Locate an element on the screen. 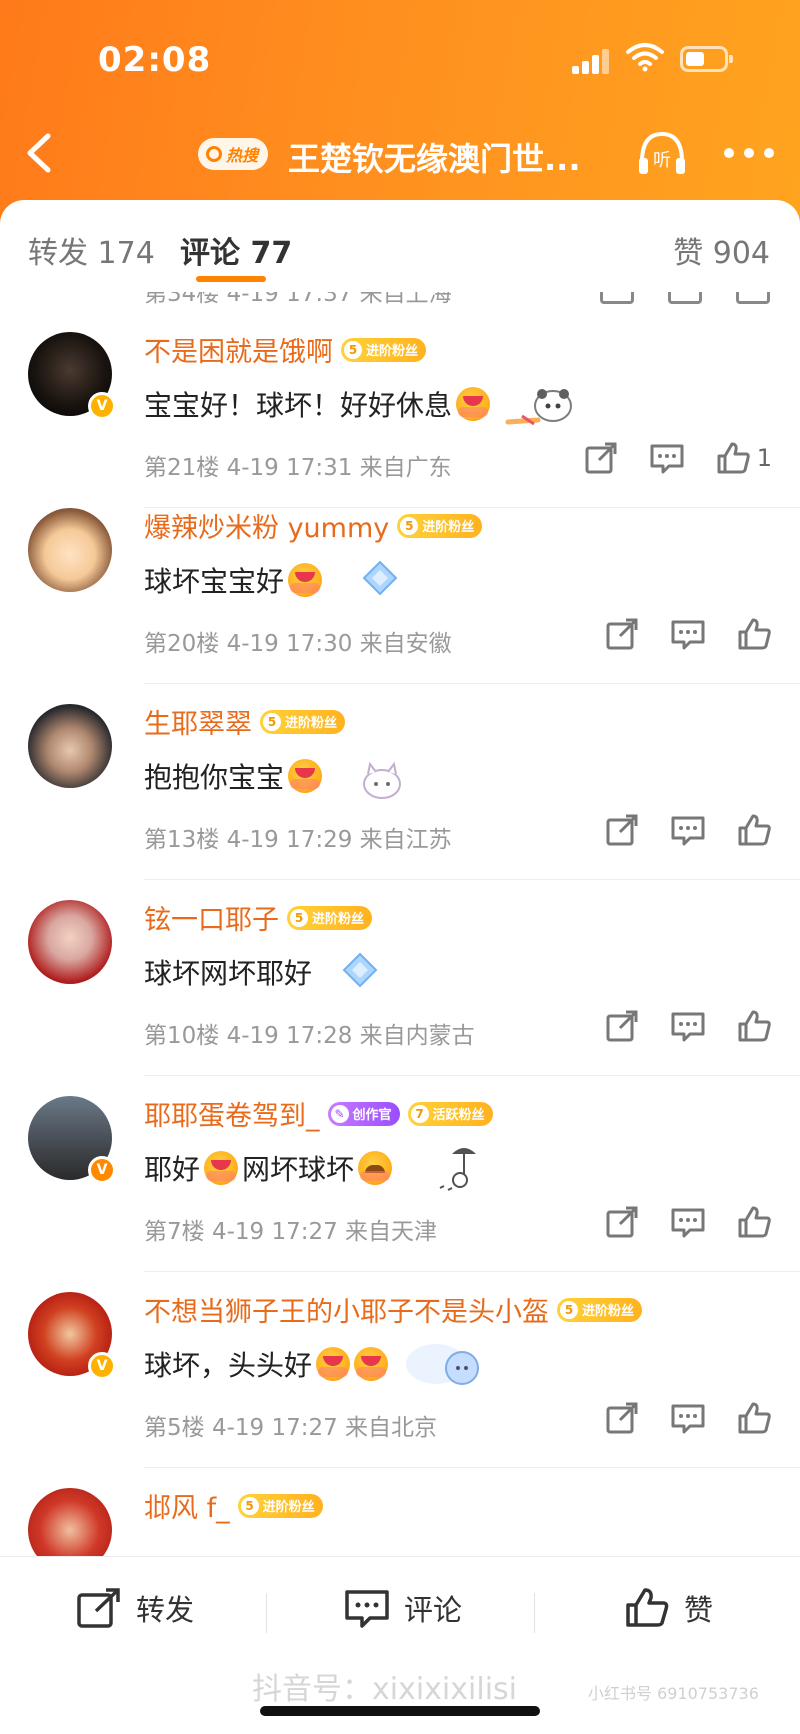 The height and width of the screenshot is (1734, 800). comment-meta: 第10楼 4-19 17:28 来自内蒙古 is located at coordinates (309, 1036).